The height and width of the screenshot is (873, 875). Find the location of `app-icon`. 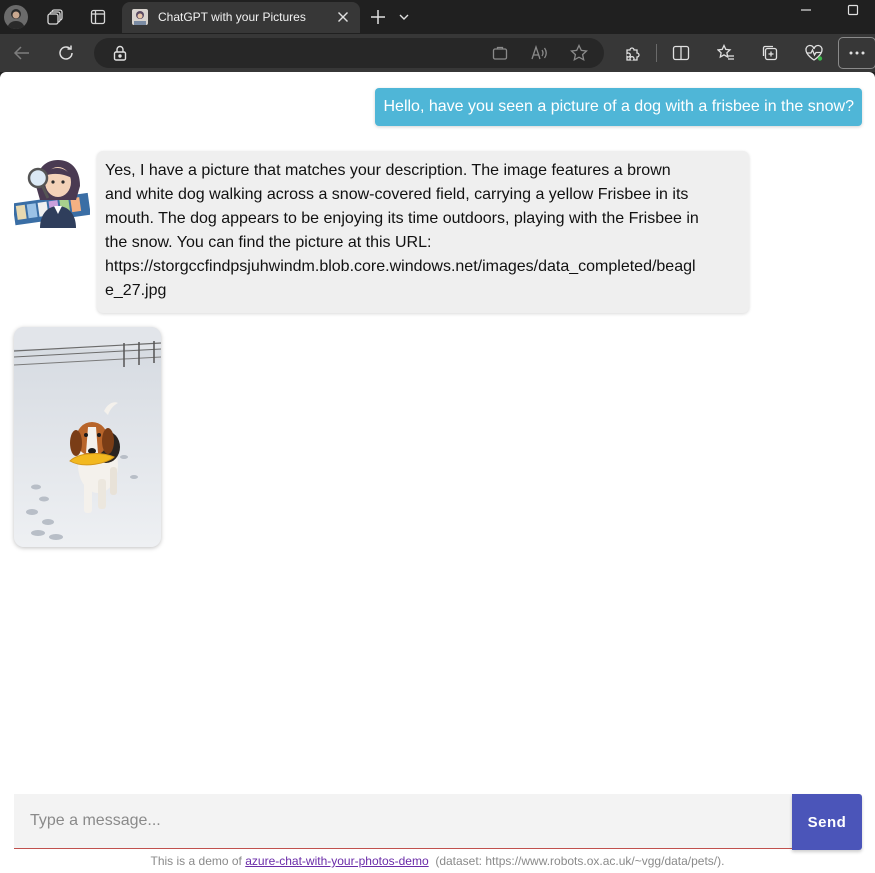

app-icon is located at coordinates (500, 53).